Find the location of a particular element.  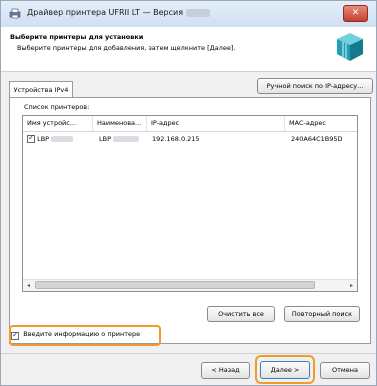

title-bar: Драйвер принтера UFRII LT — Версия ✕ is located at coordinates (188, 14).